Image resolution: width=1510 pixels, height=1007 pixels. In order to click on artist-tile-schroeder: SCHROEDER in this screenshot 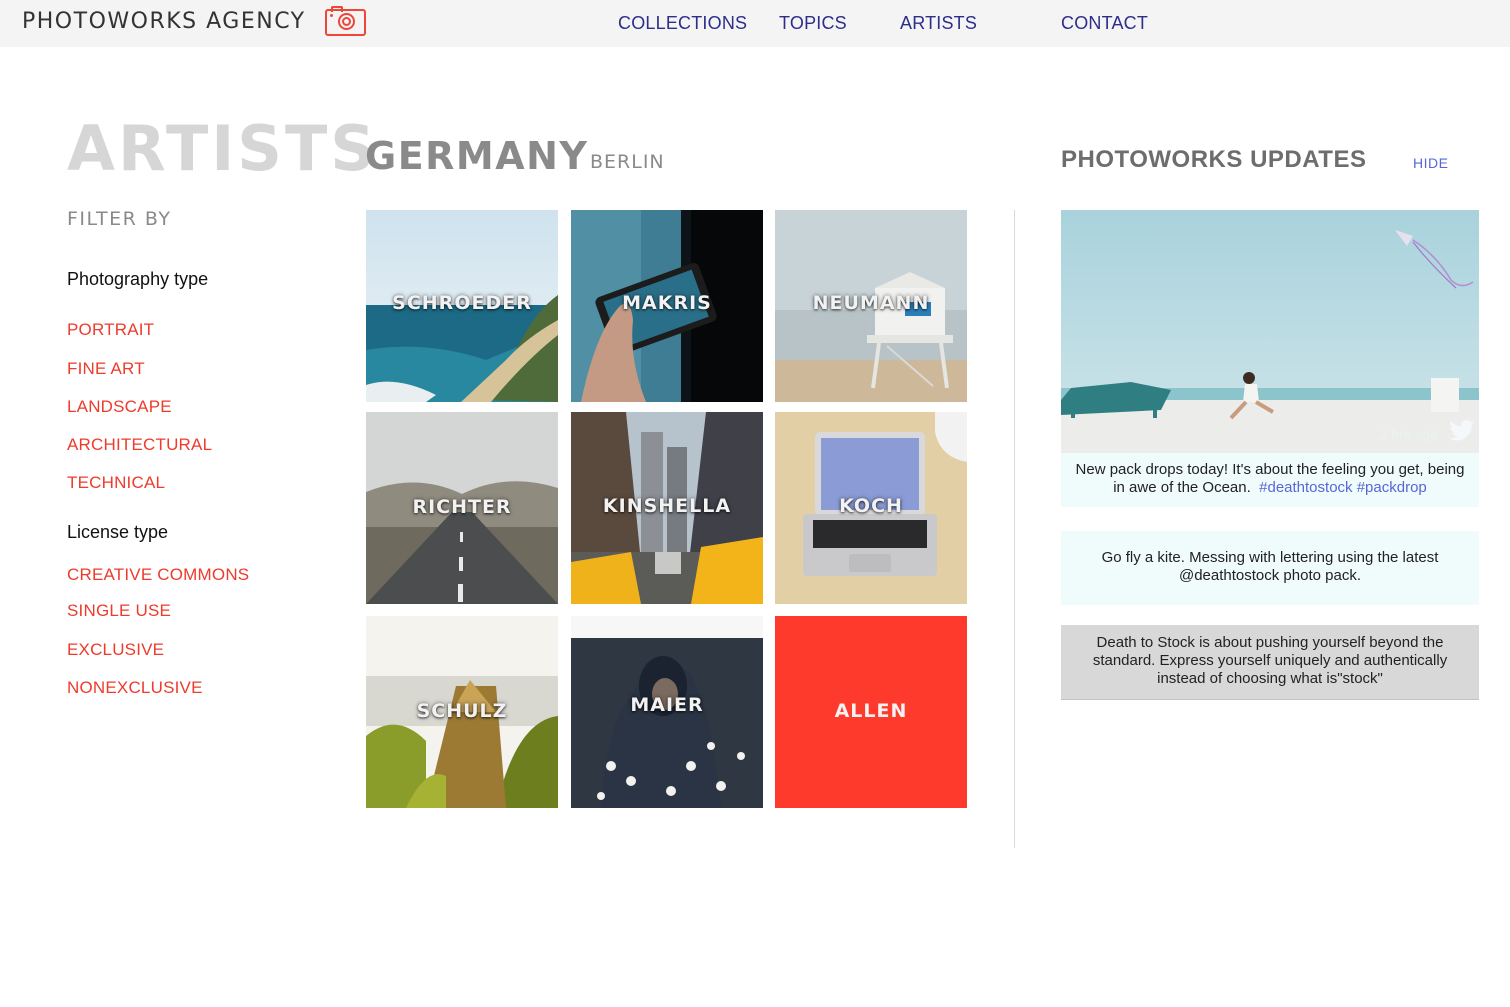, I will do `click(462, 306)`.